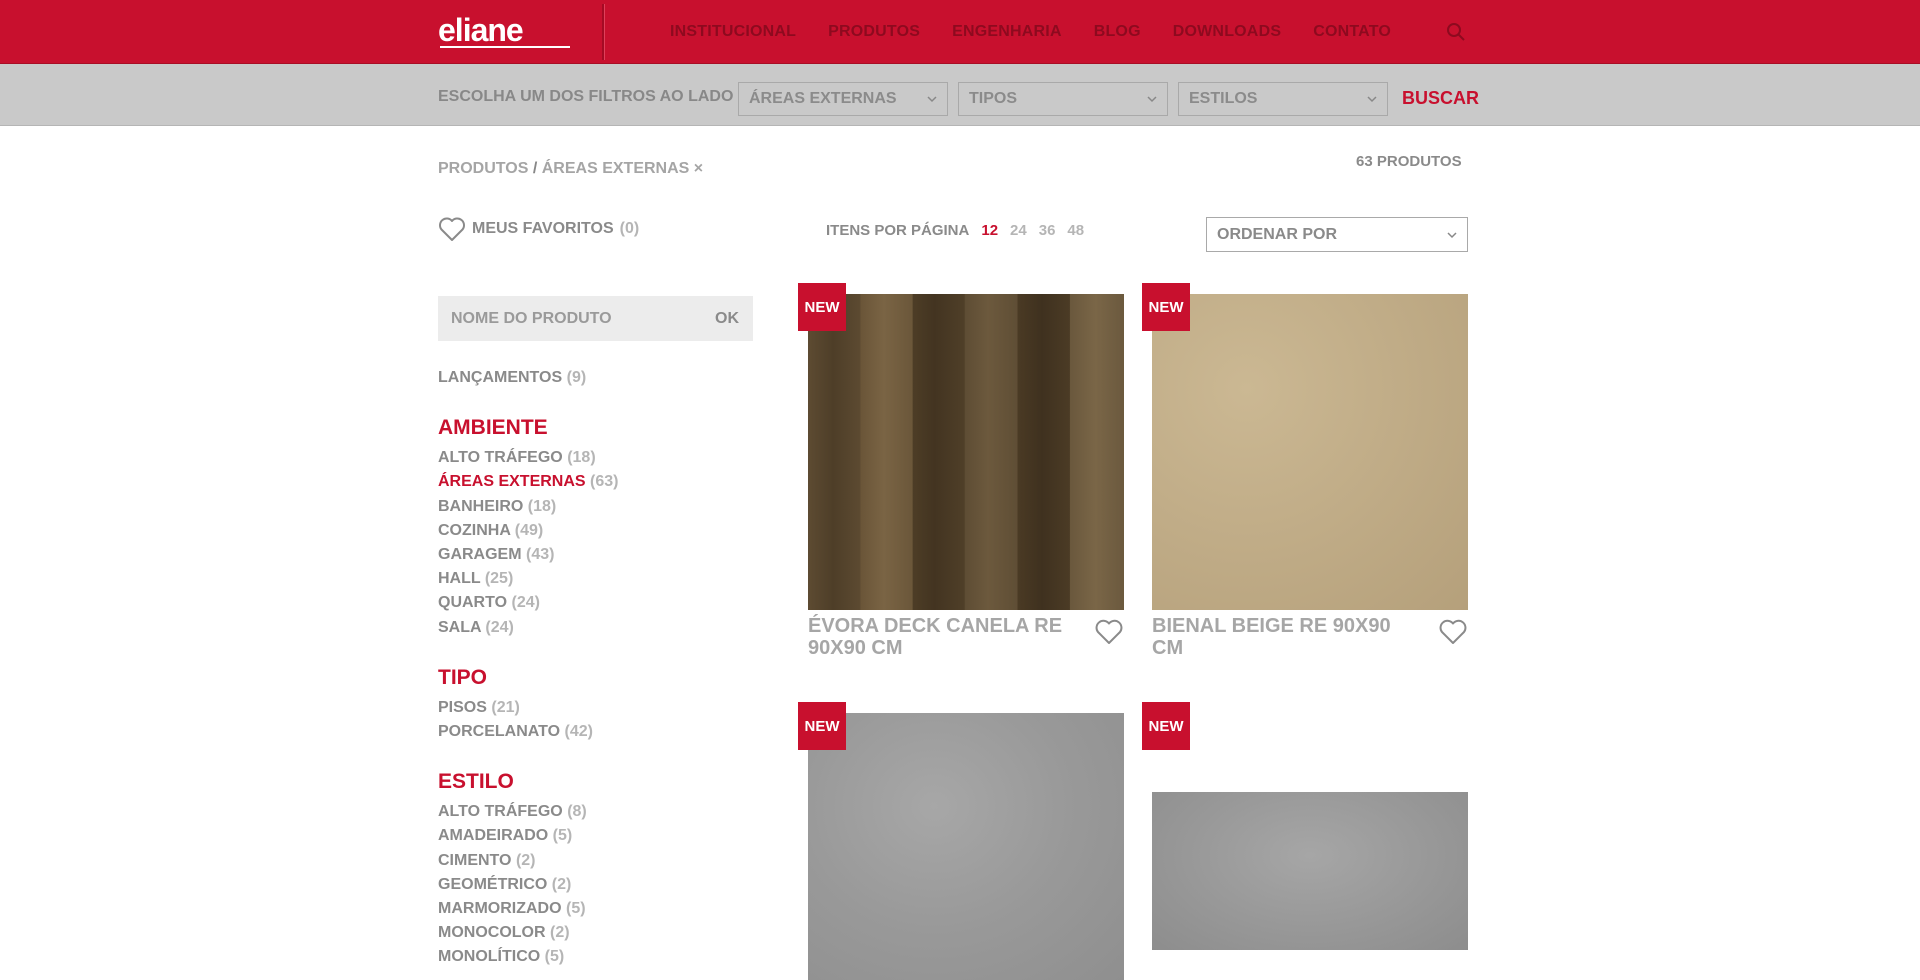 The height and width of the screenshot is (980, 1920). I want to click on ambiente-select: ÁREAS EXTERNAS, so click(843, 99).